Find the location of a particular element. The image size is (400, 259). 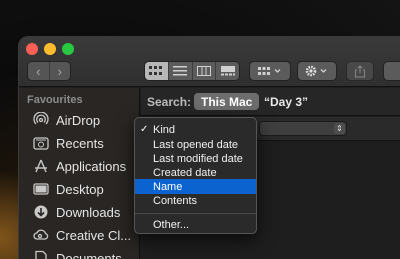

back-button: ‹ is located at coordinates (38, 71).